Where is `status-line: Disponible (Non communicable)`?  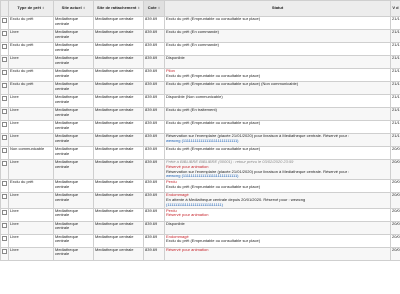 status-line: Disponible (Non communicable) is located at coordinates (194, 96).